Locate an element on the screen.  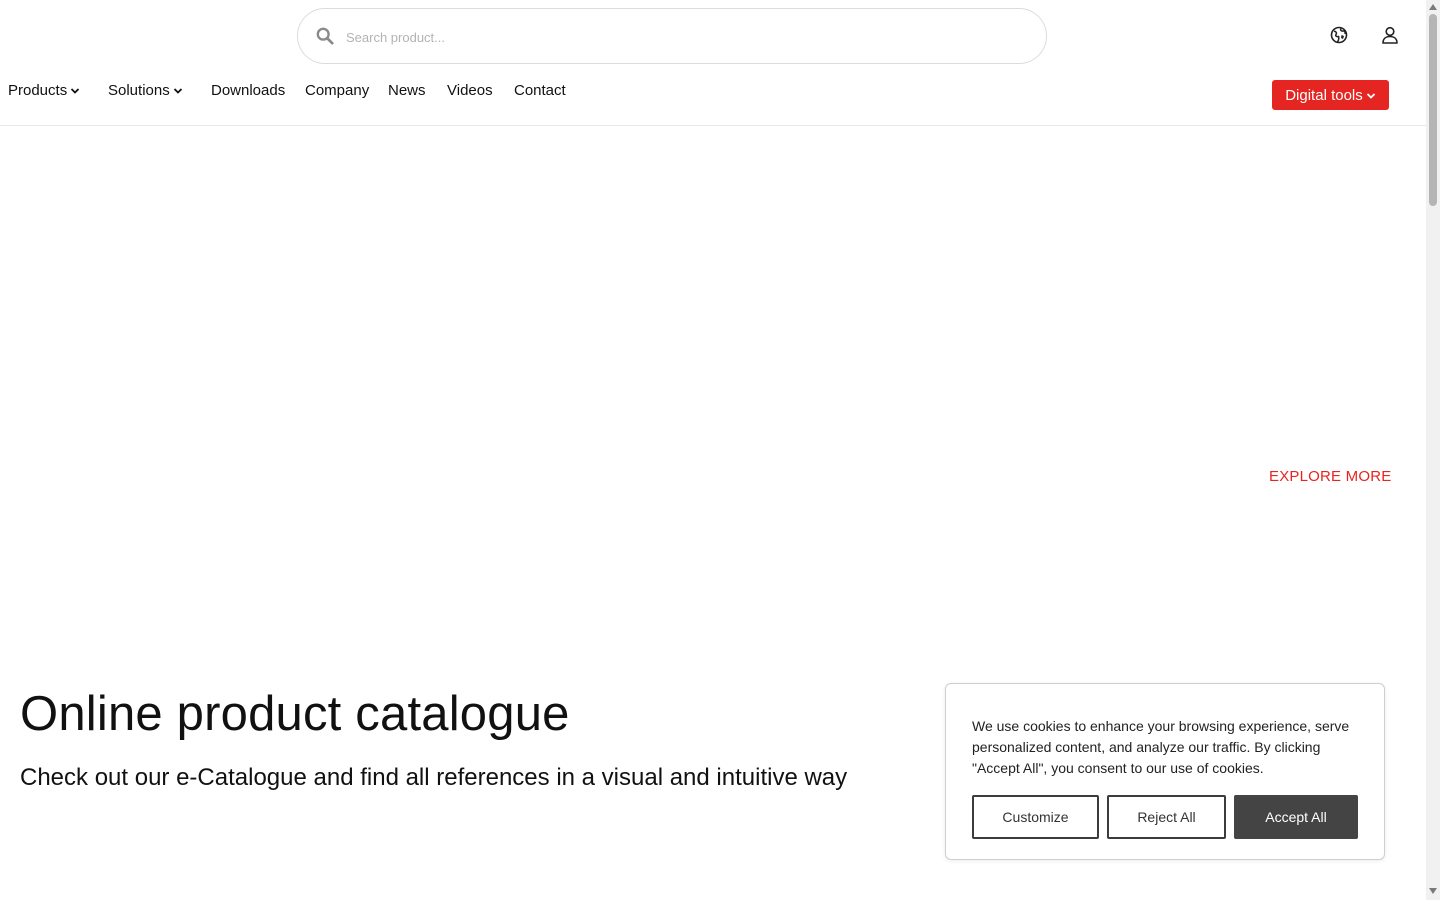
user-icon is located at coordinates (1390, 35).